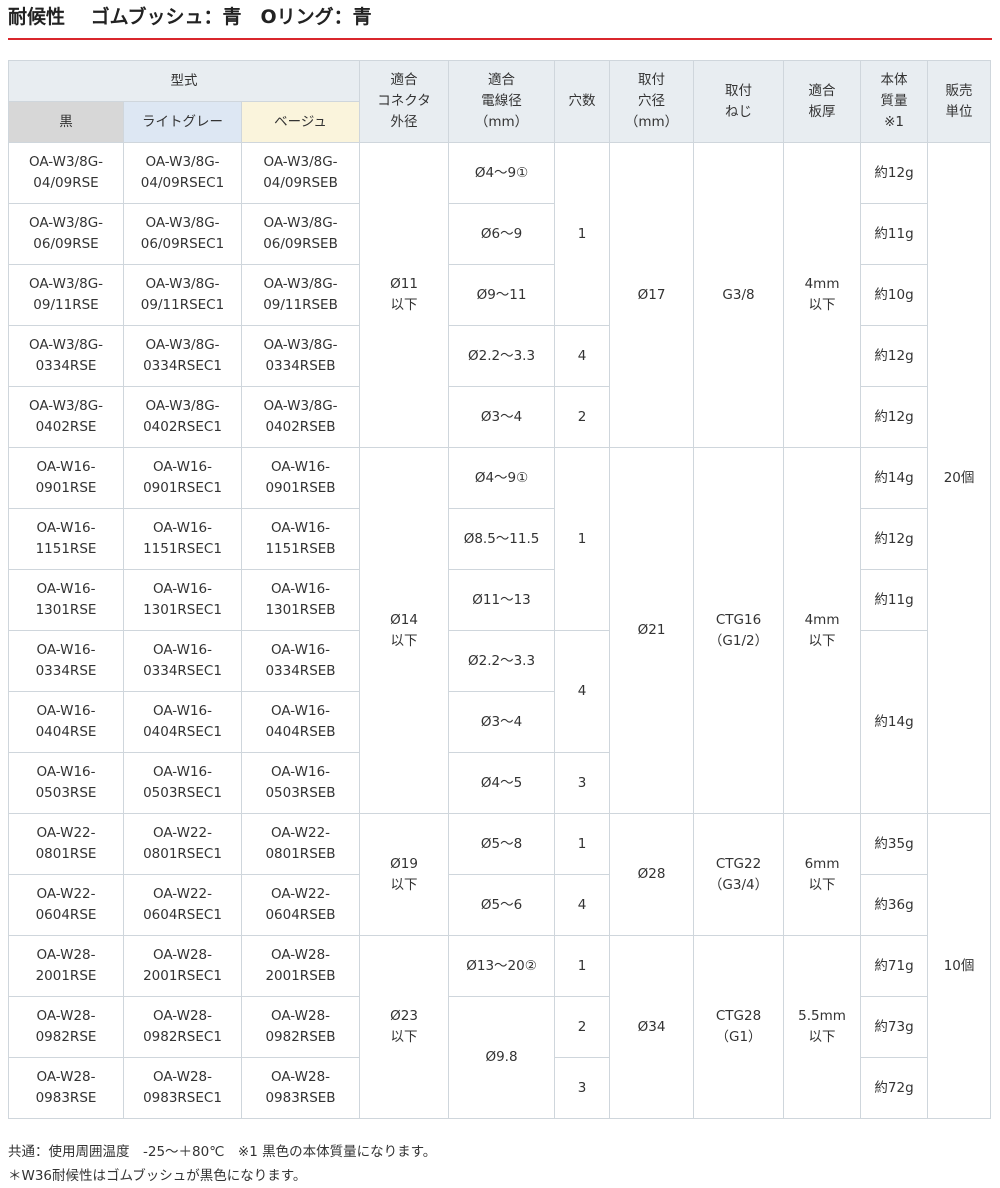 The height and width of the screenshot is (1188, 1000). What do you see at coordinates (404, 874) in the screenshot?
I see `connector-od-cell: Ø19 以下` at bounding box center [404, 874].